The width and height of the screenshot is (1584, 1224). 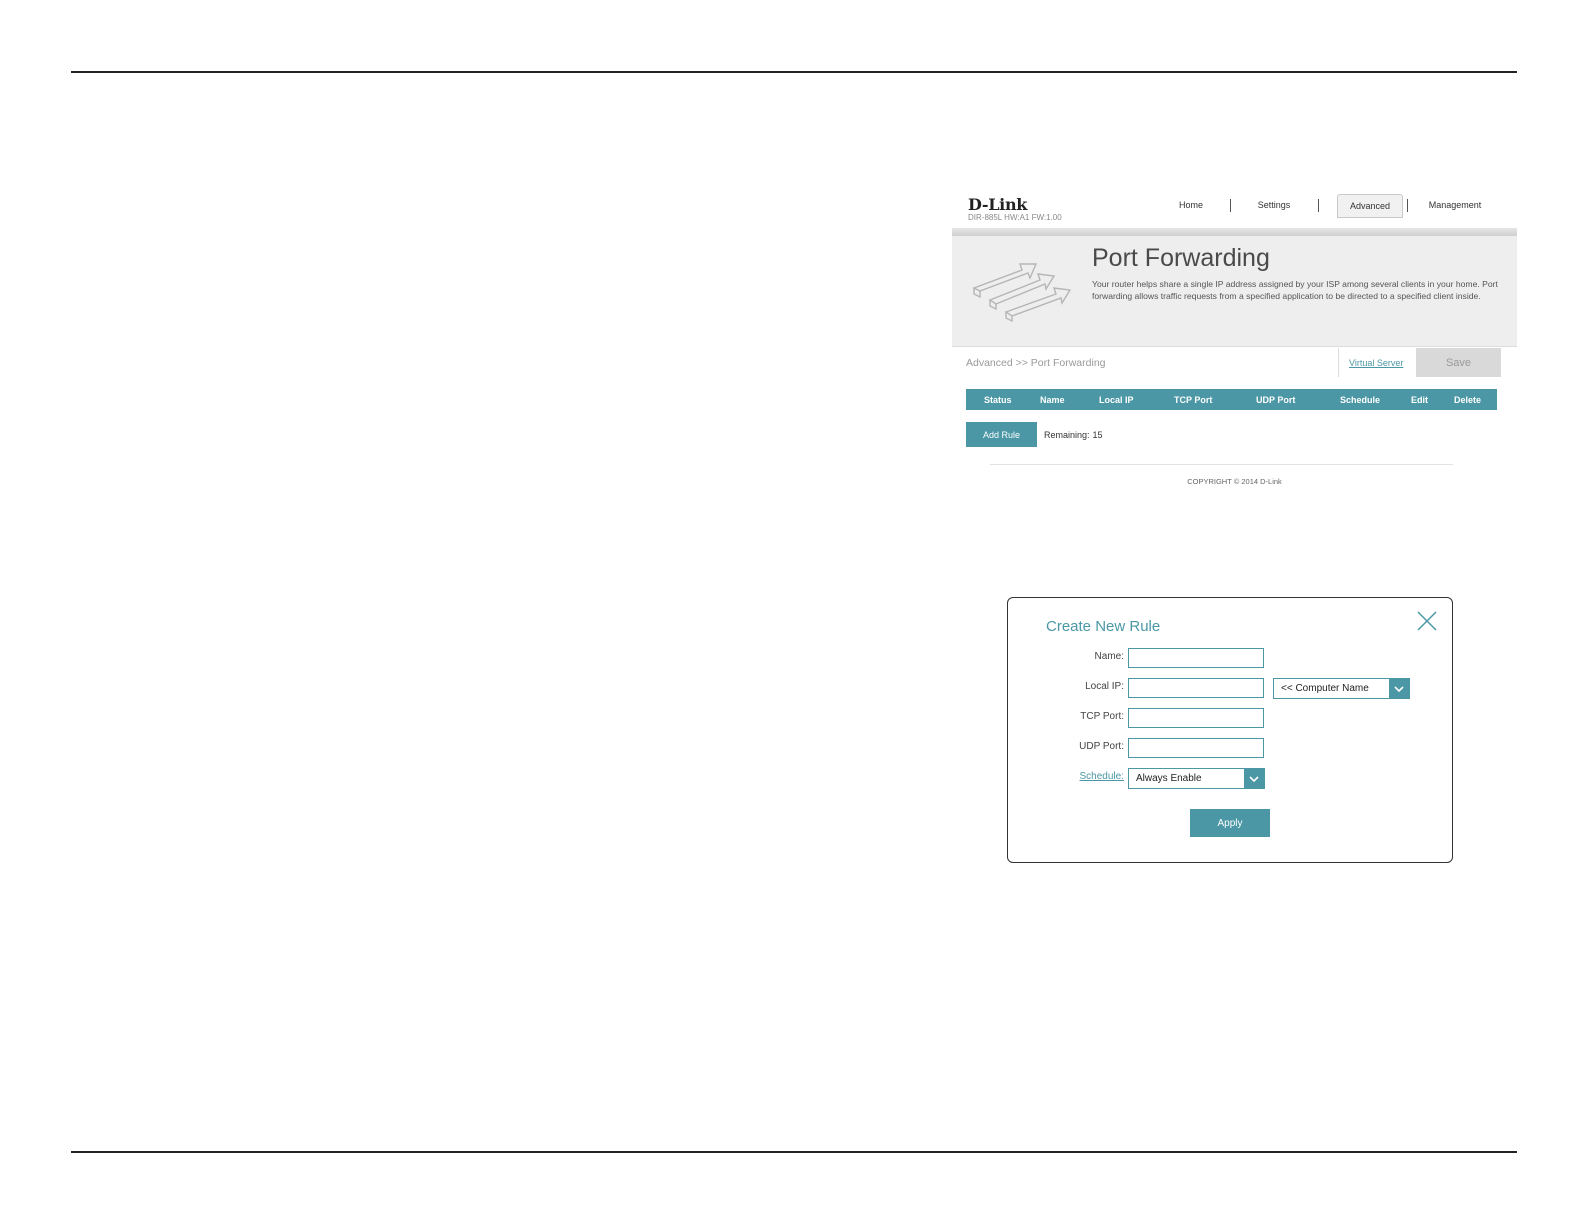 I want to click on nav-shadow-bar, so click(x=1234, y=232).